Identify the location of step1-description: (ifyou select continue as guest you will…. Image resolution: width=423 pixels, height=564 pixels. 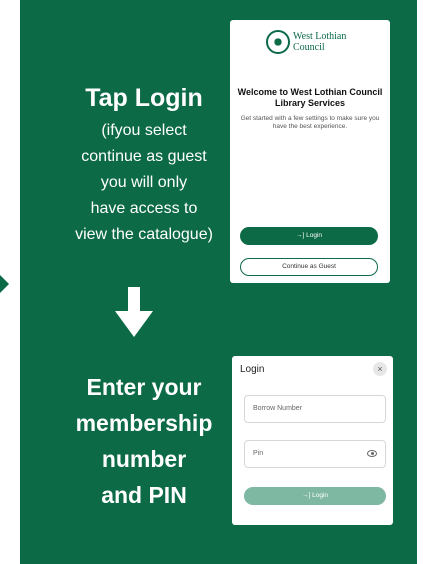
(144, 183).